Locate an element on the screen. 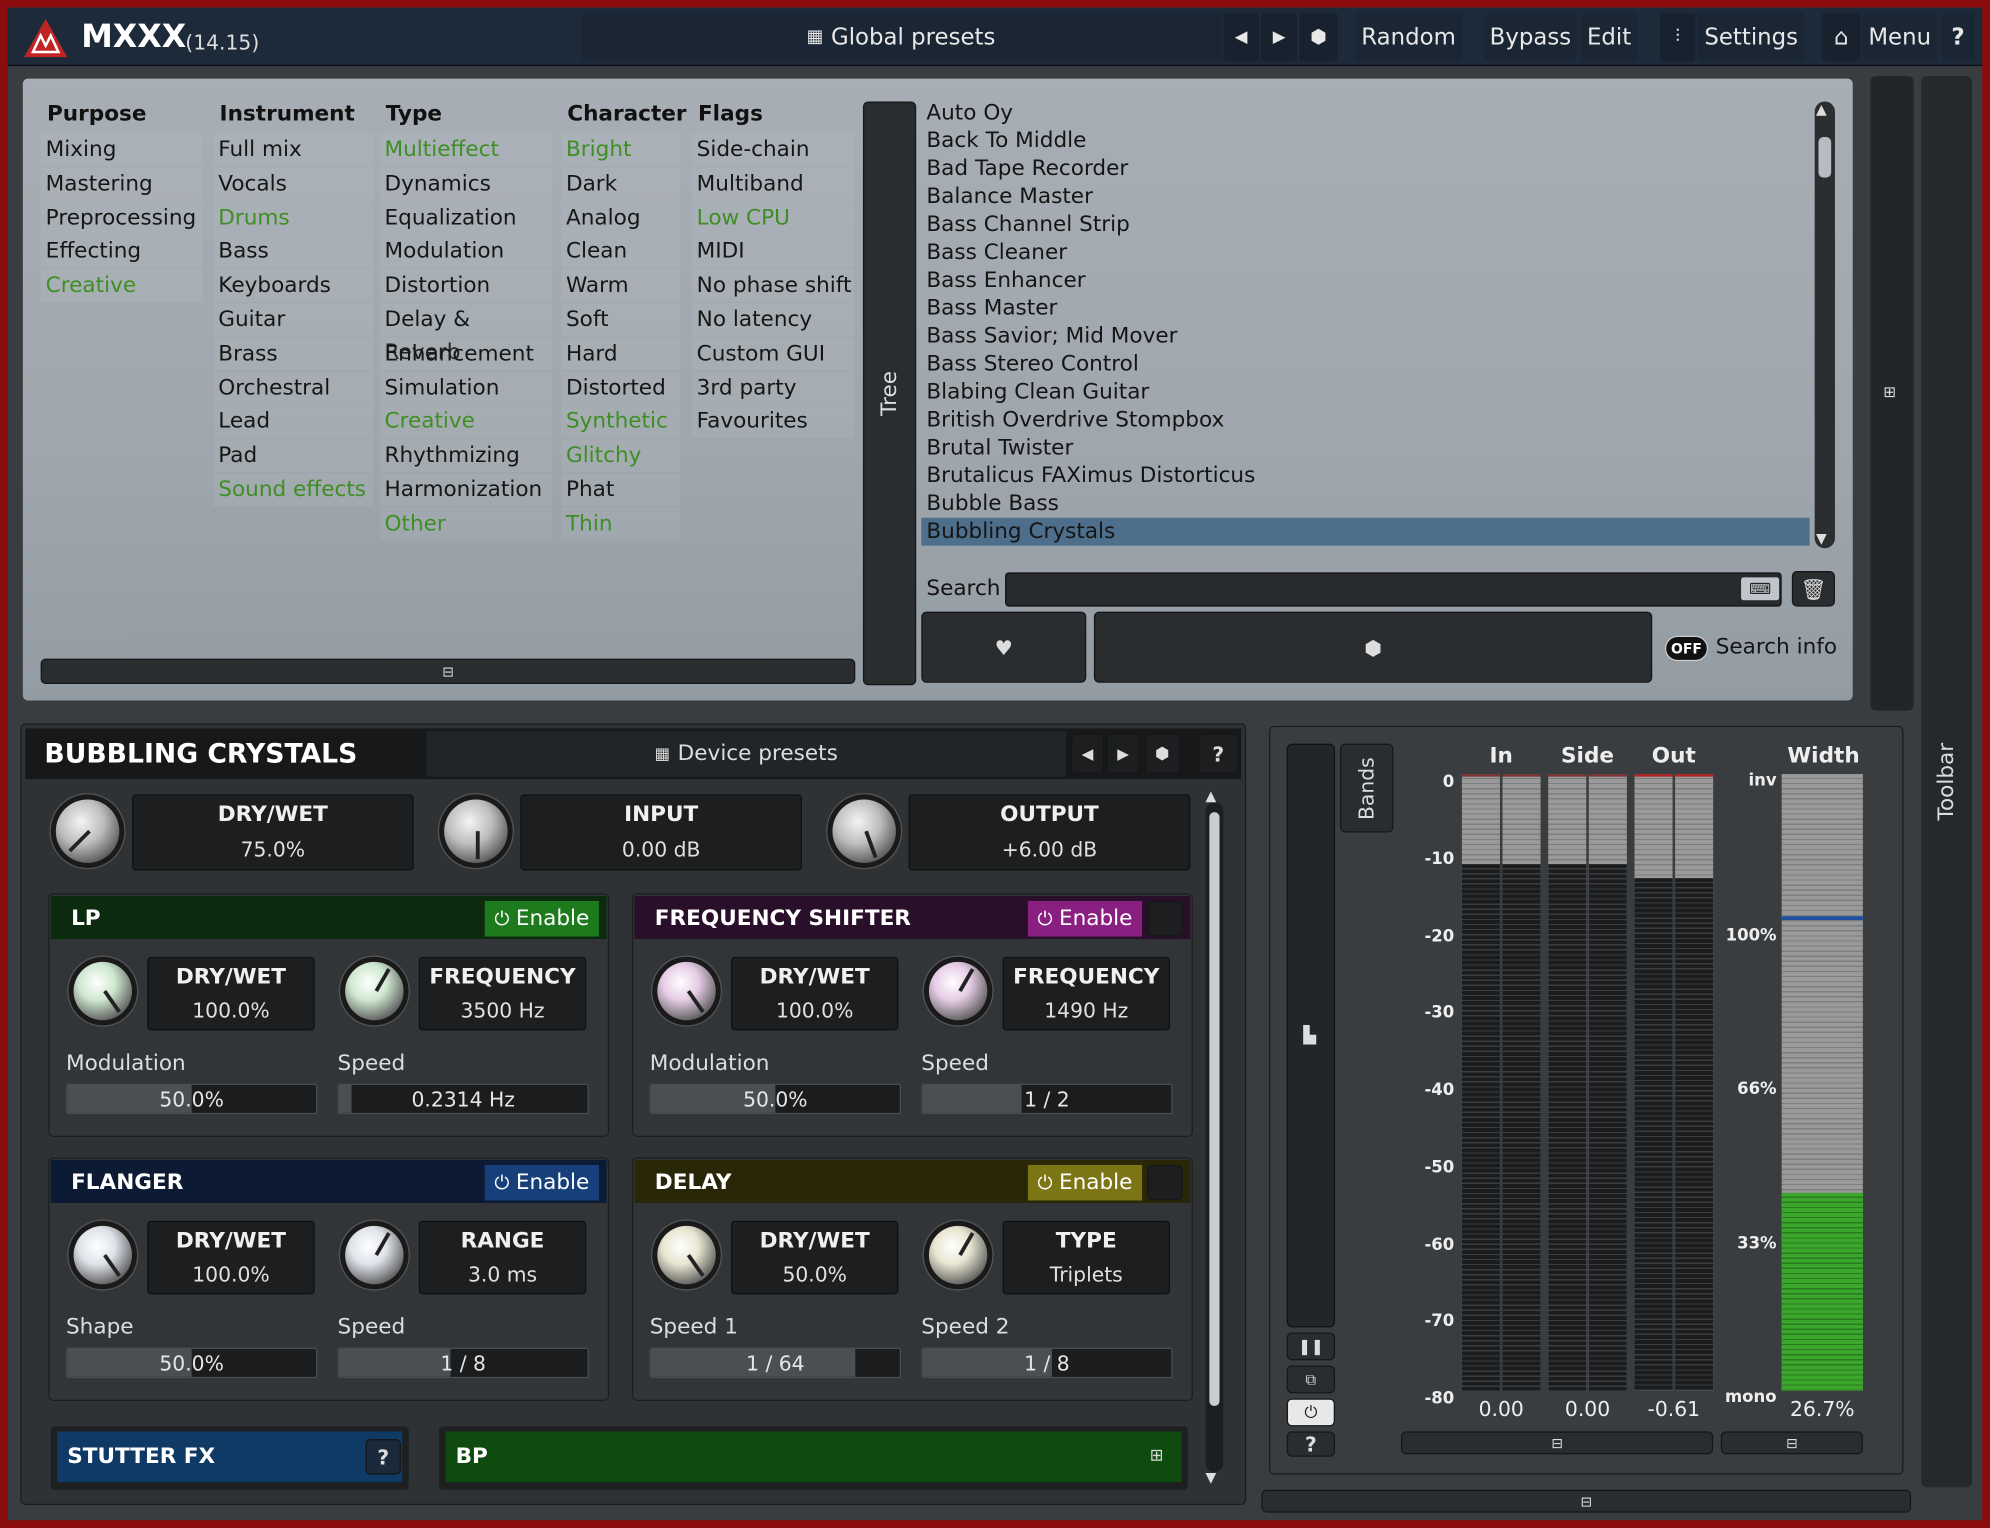 The height and width of the screenshot is (1528, 1990). tree-button: Tree is located at coordinates (889, 393).